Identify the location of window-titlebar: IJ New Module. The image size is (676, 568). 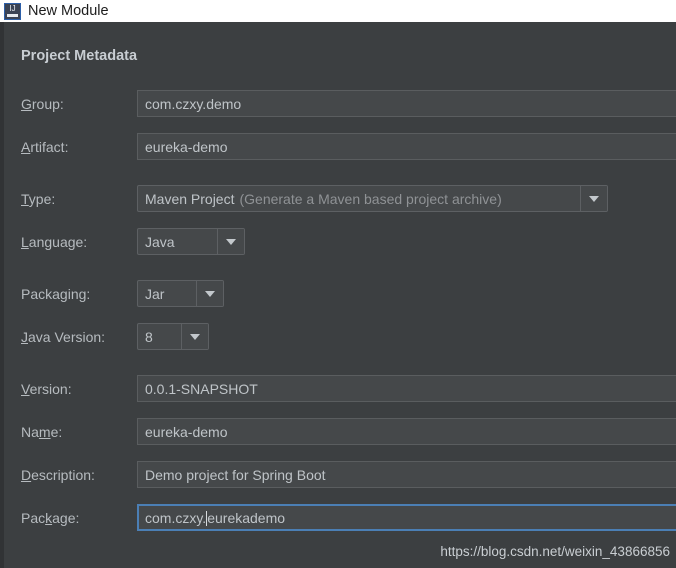
(338, 11).